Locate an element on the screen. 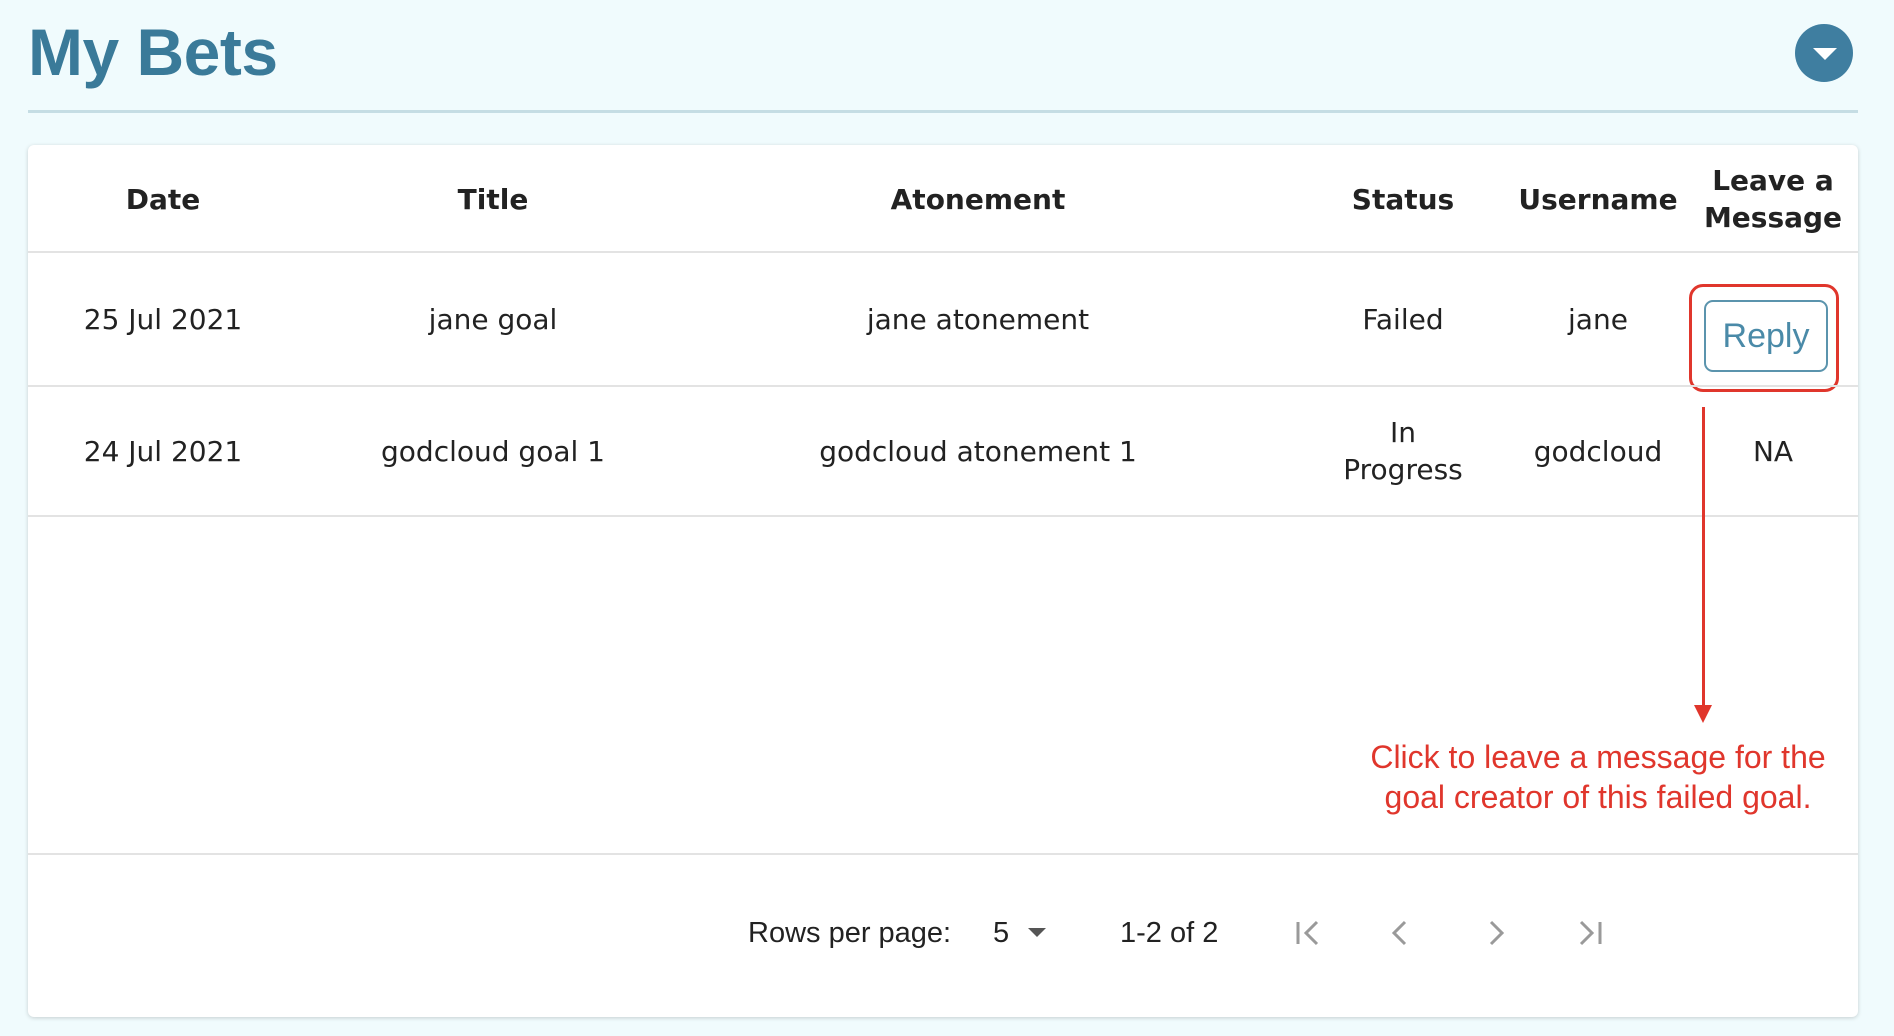 This screenshot has height=1036, width=1894. collapse-button is located at coordinates (1824, 53).